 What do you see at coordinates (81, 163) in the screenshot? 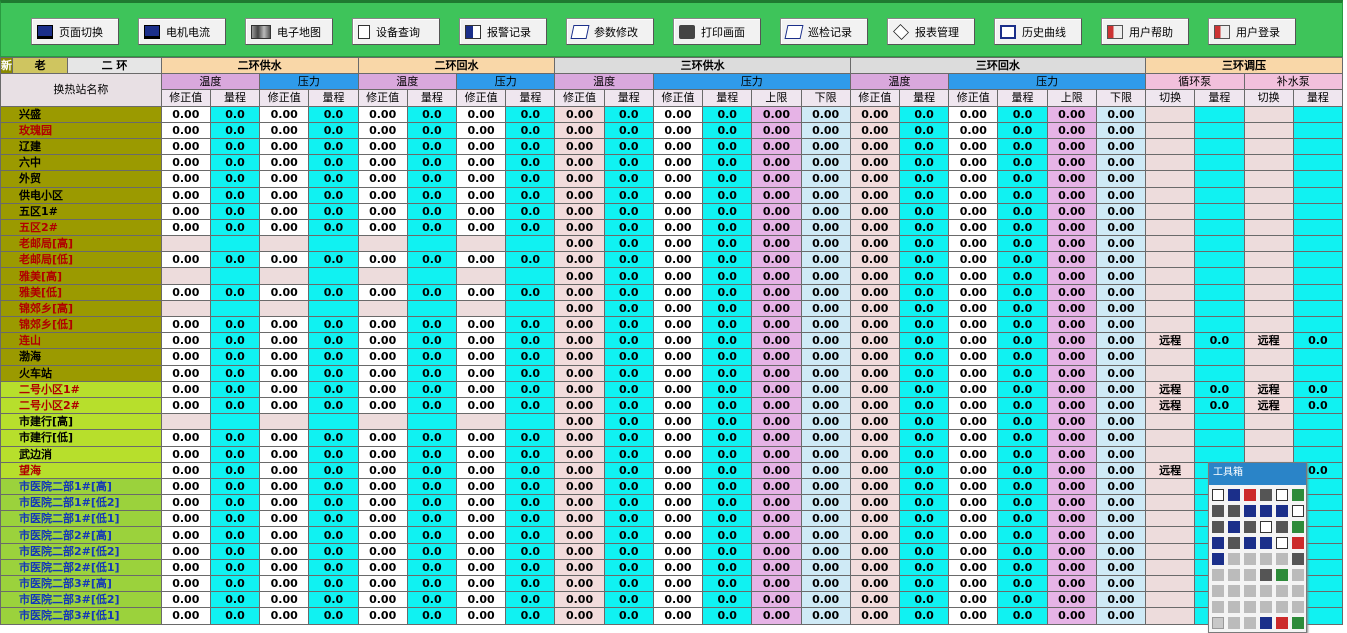
I see `station-name-cell: 六中` at bounding box center [81, 163].